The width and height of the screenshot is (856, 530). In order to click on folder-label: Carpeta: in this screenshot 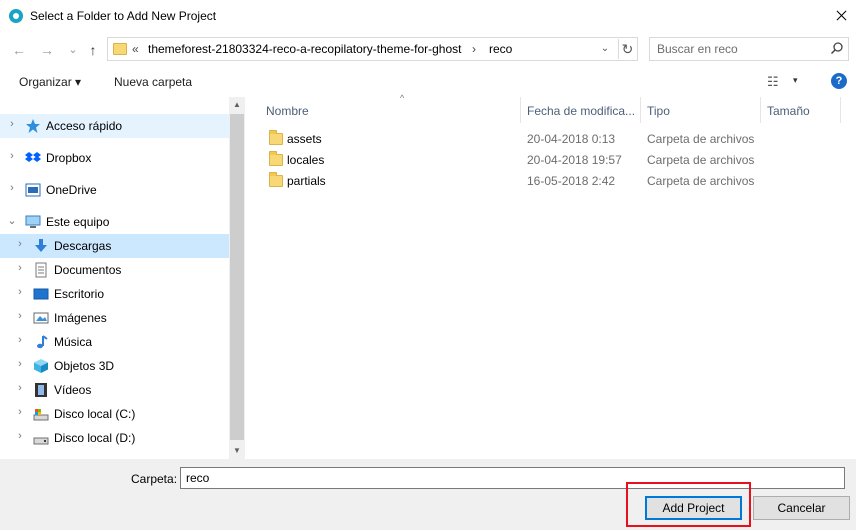, I will do `click(154, 479)`.